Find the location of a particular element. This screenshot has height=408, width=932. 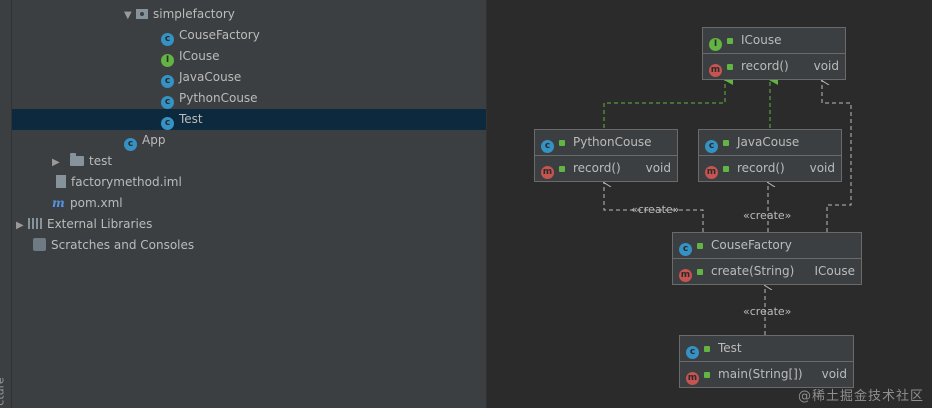

structure-strip-label: cture is located at coordinates (3, 391).